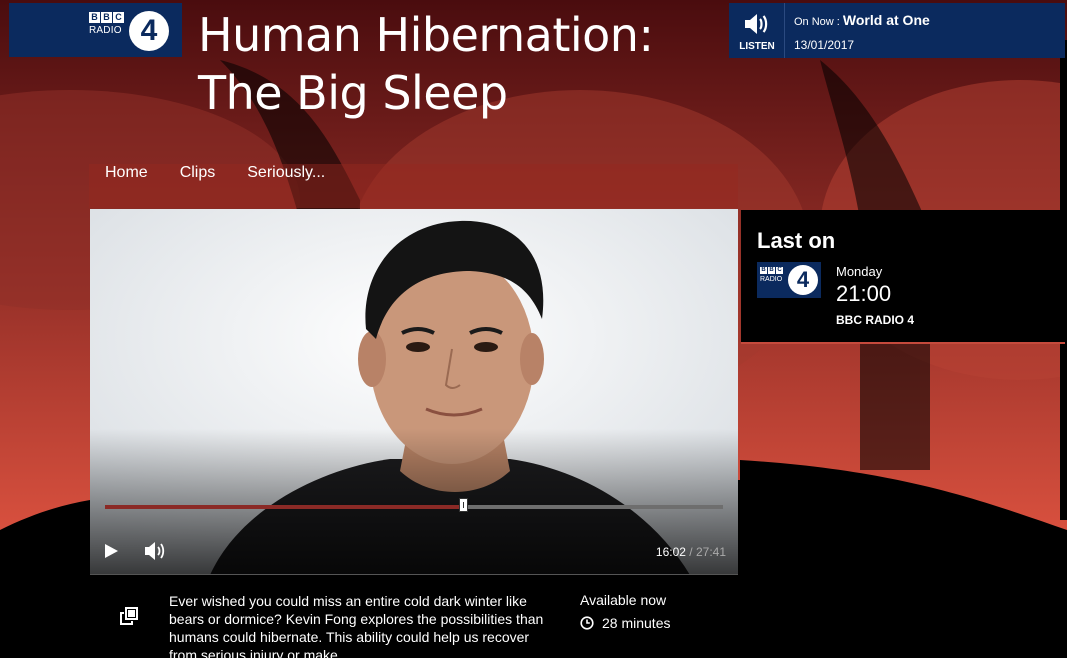  What do you see at coordinates (105, 30) in the screenshot?
I see `radio-label: RADIO` at bounding box center [105, 30].